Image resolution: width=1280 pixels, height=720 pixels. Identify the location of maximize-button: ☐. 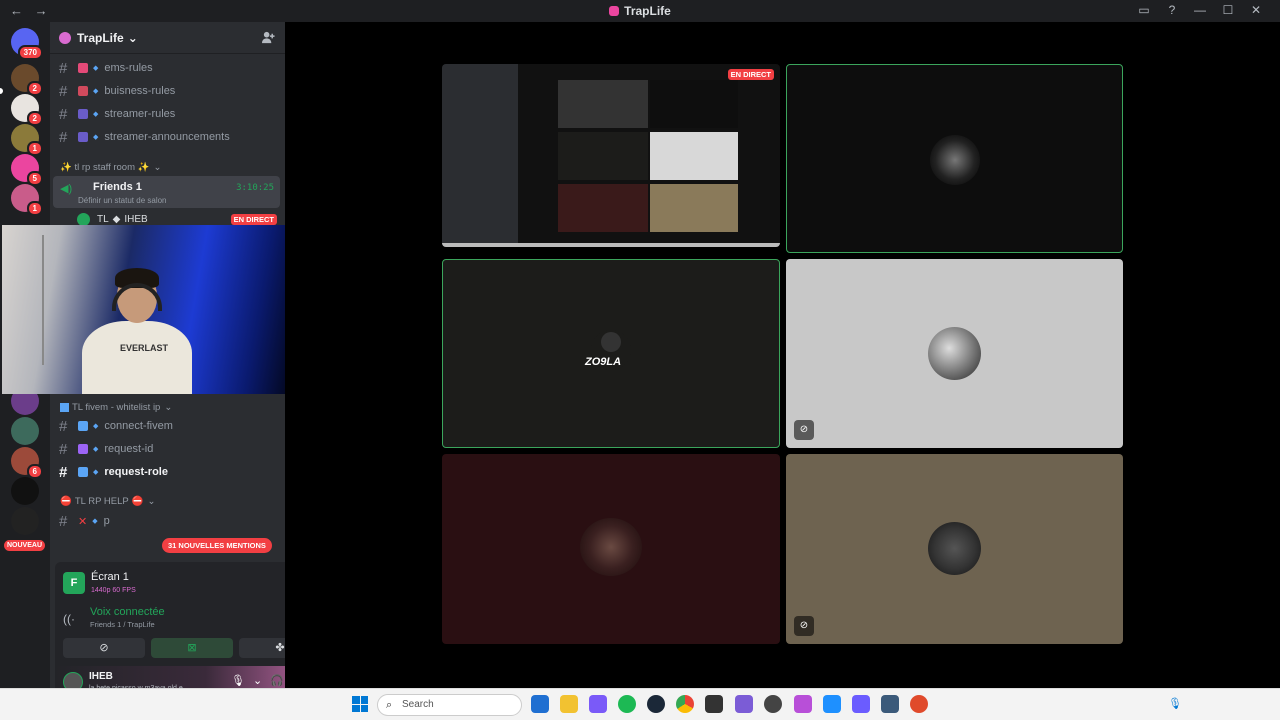
(1228, 10).